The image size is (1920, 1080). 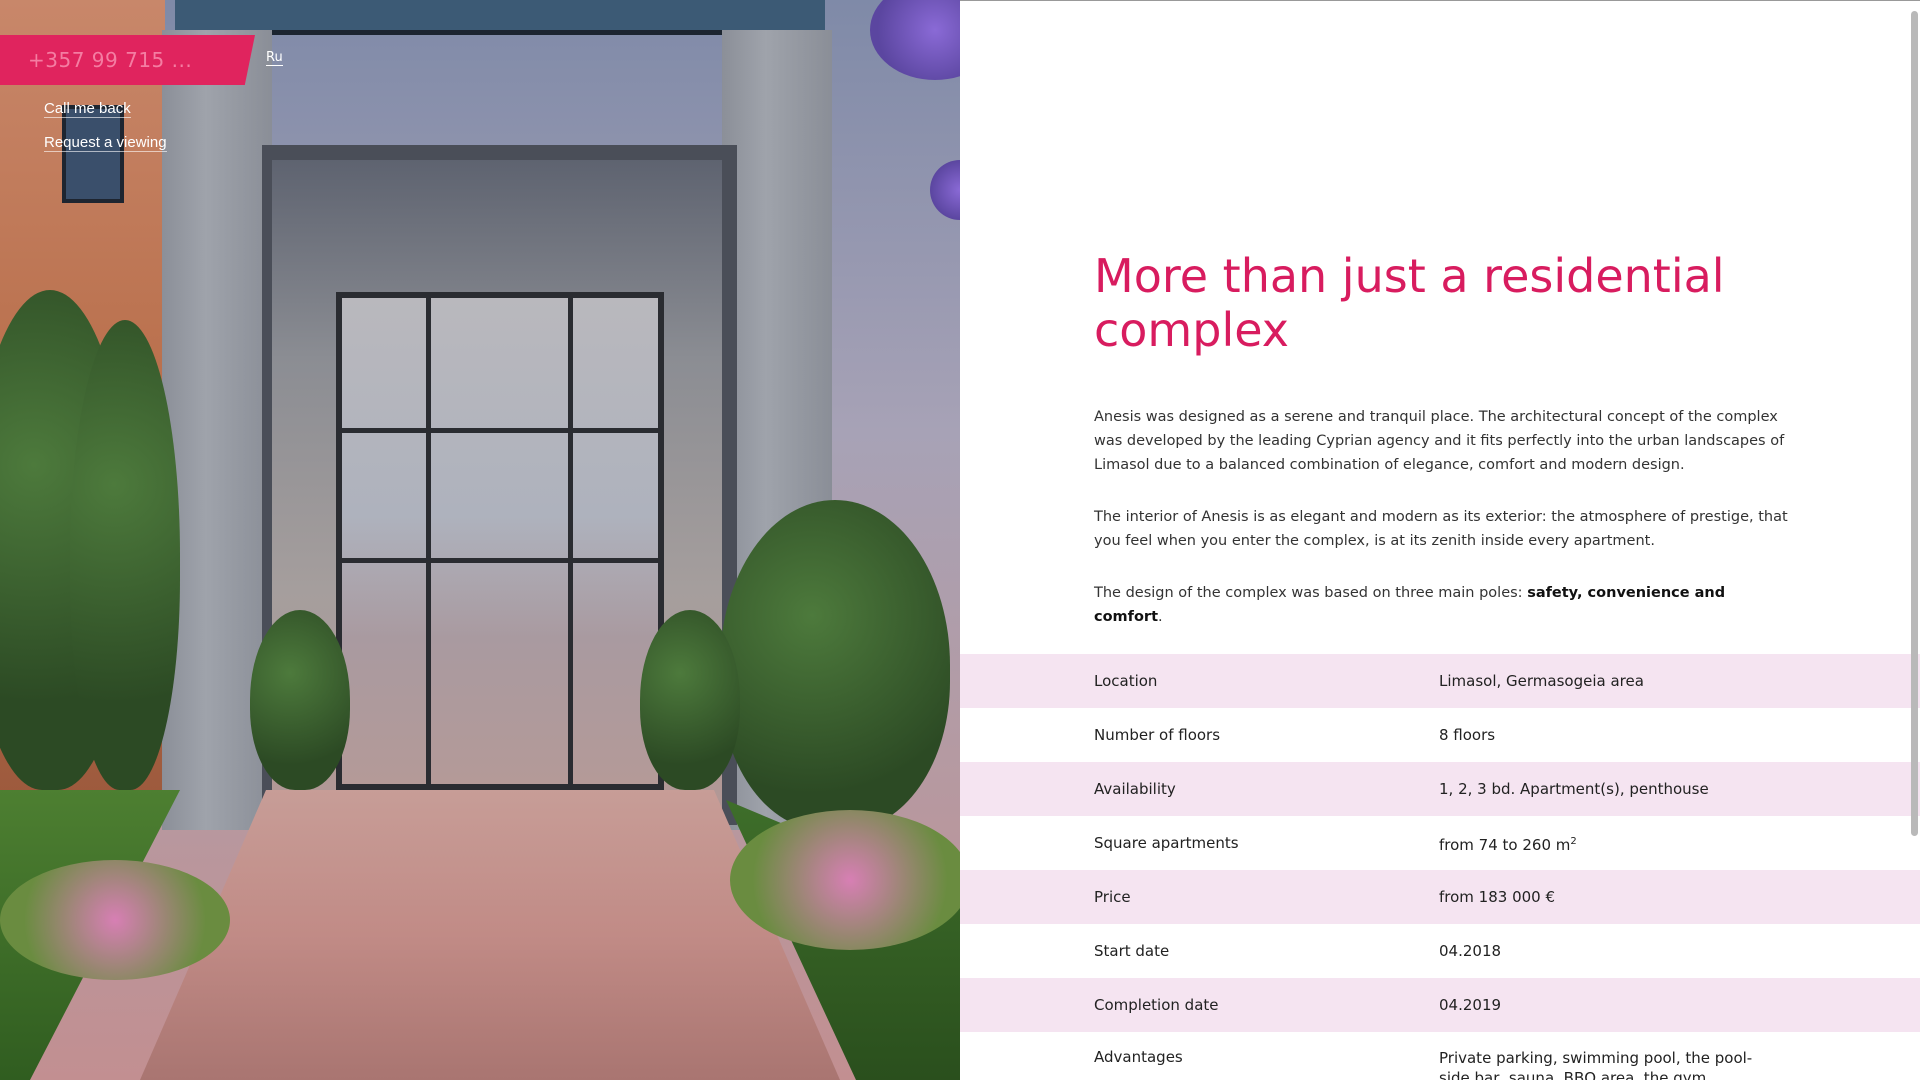 What do you see at coordinates (1132, 951) in the screenshot?
I see `spec-label: Start date` at bounding box center [1132, 951].